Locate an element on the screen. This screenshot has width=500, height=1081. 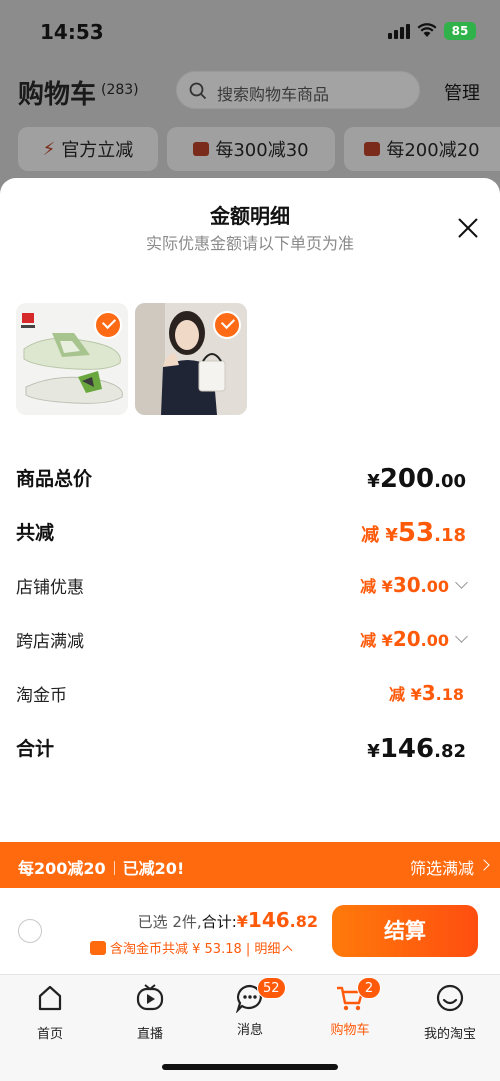
chip-official-discount: ⚡ 官方立减 is located at coordinates (88, 149).